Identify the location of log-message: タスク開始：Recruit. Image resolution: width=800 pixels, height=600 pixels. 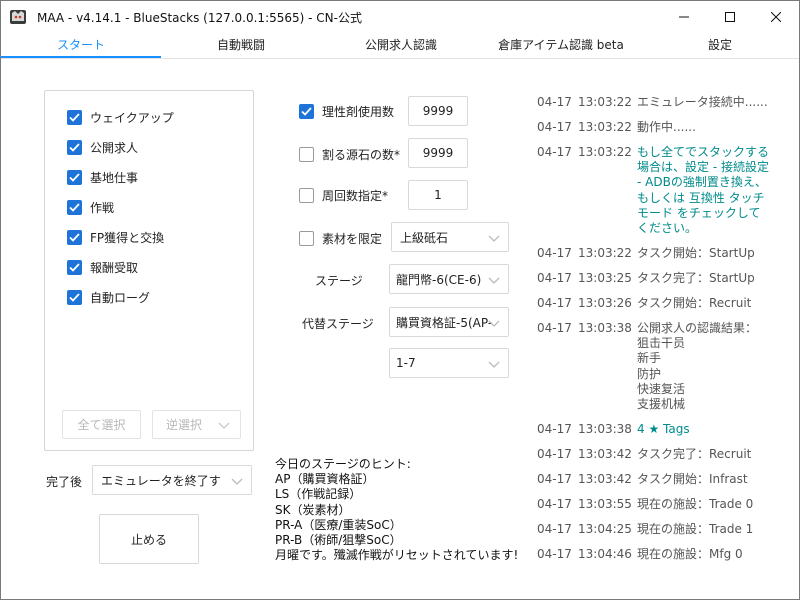
(694, 303).